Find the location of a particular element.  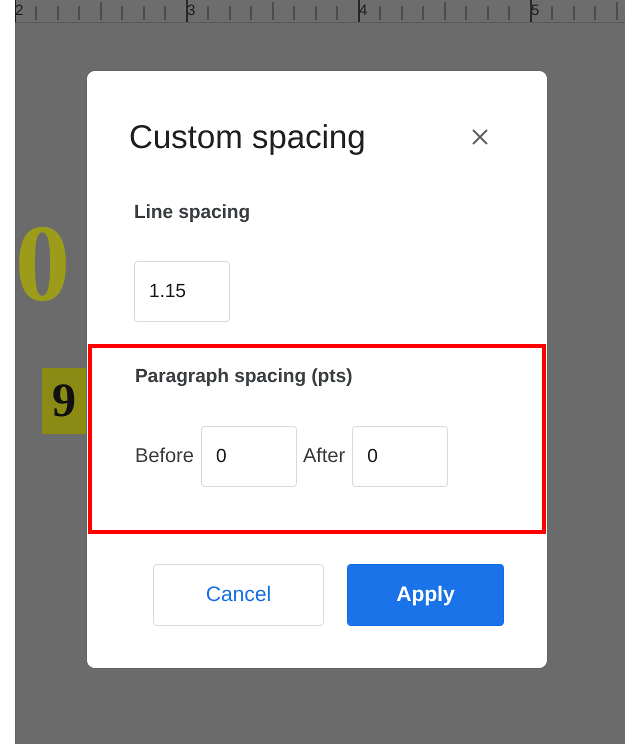

field-label: Before is located at coordinates (164, 456).